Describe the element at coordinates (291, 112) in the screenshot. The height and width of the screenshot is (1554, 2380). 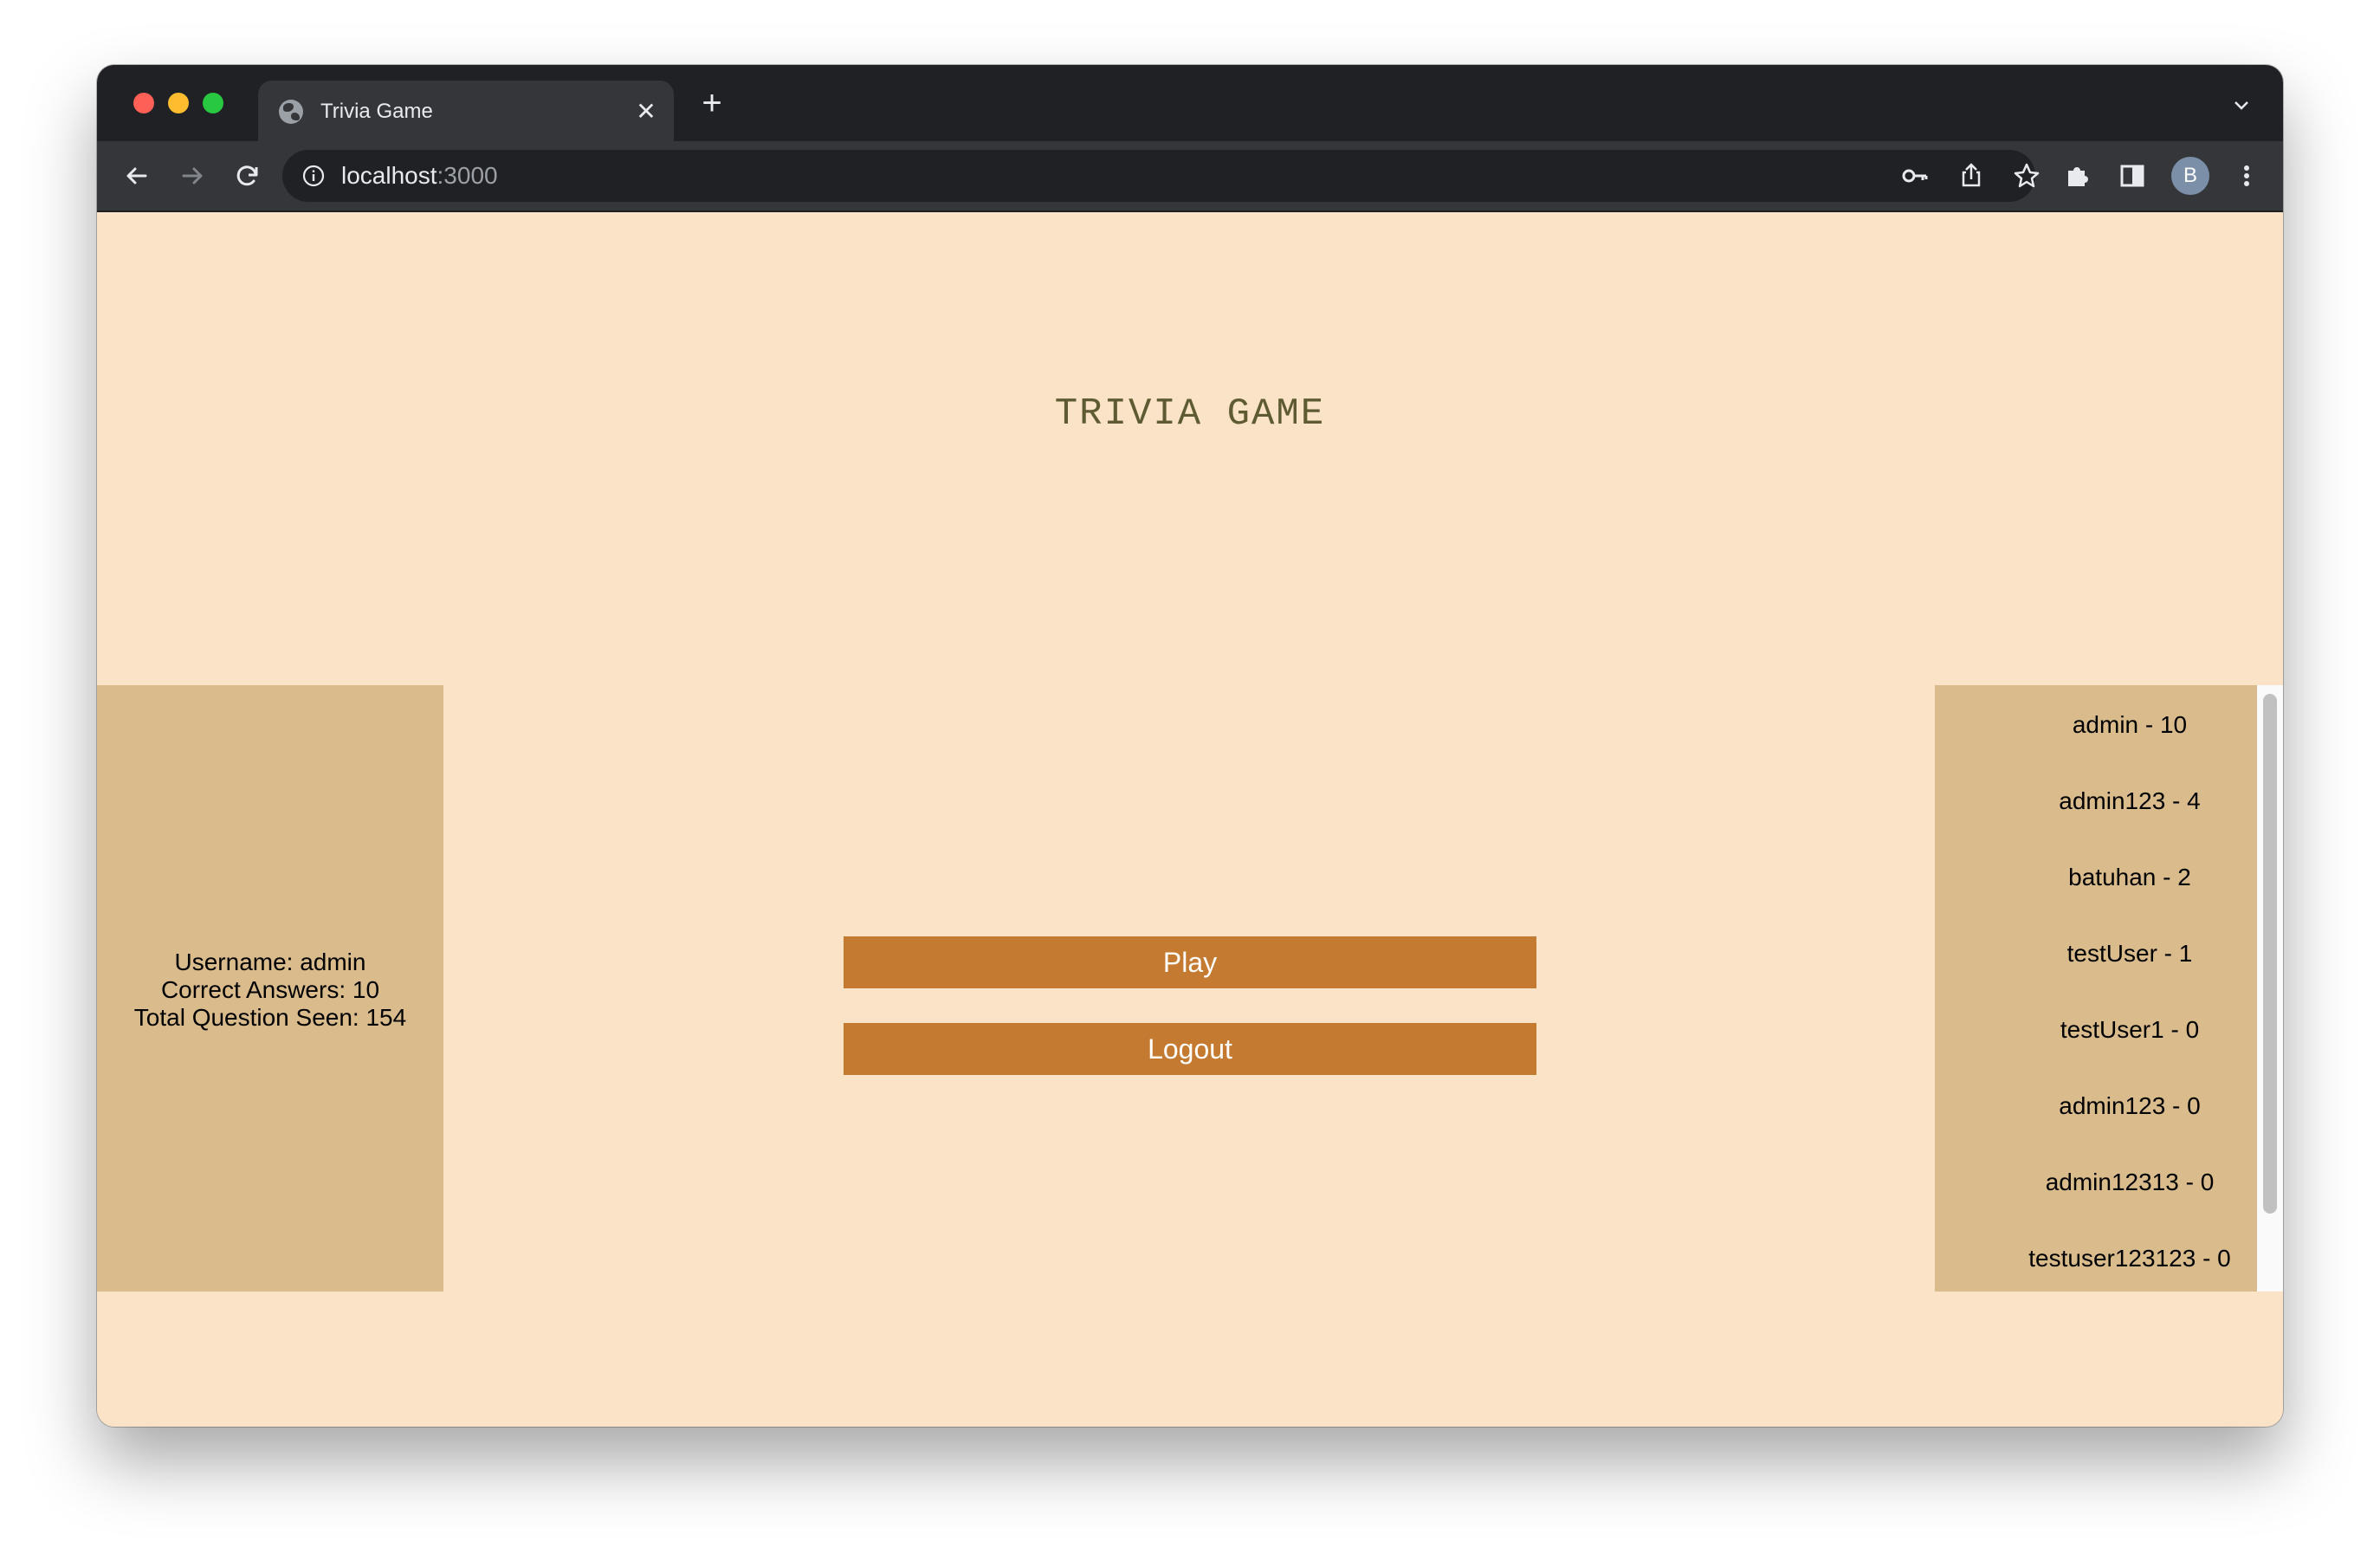
I see `globe-icon` at that location.